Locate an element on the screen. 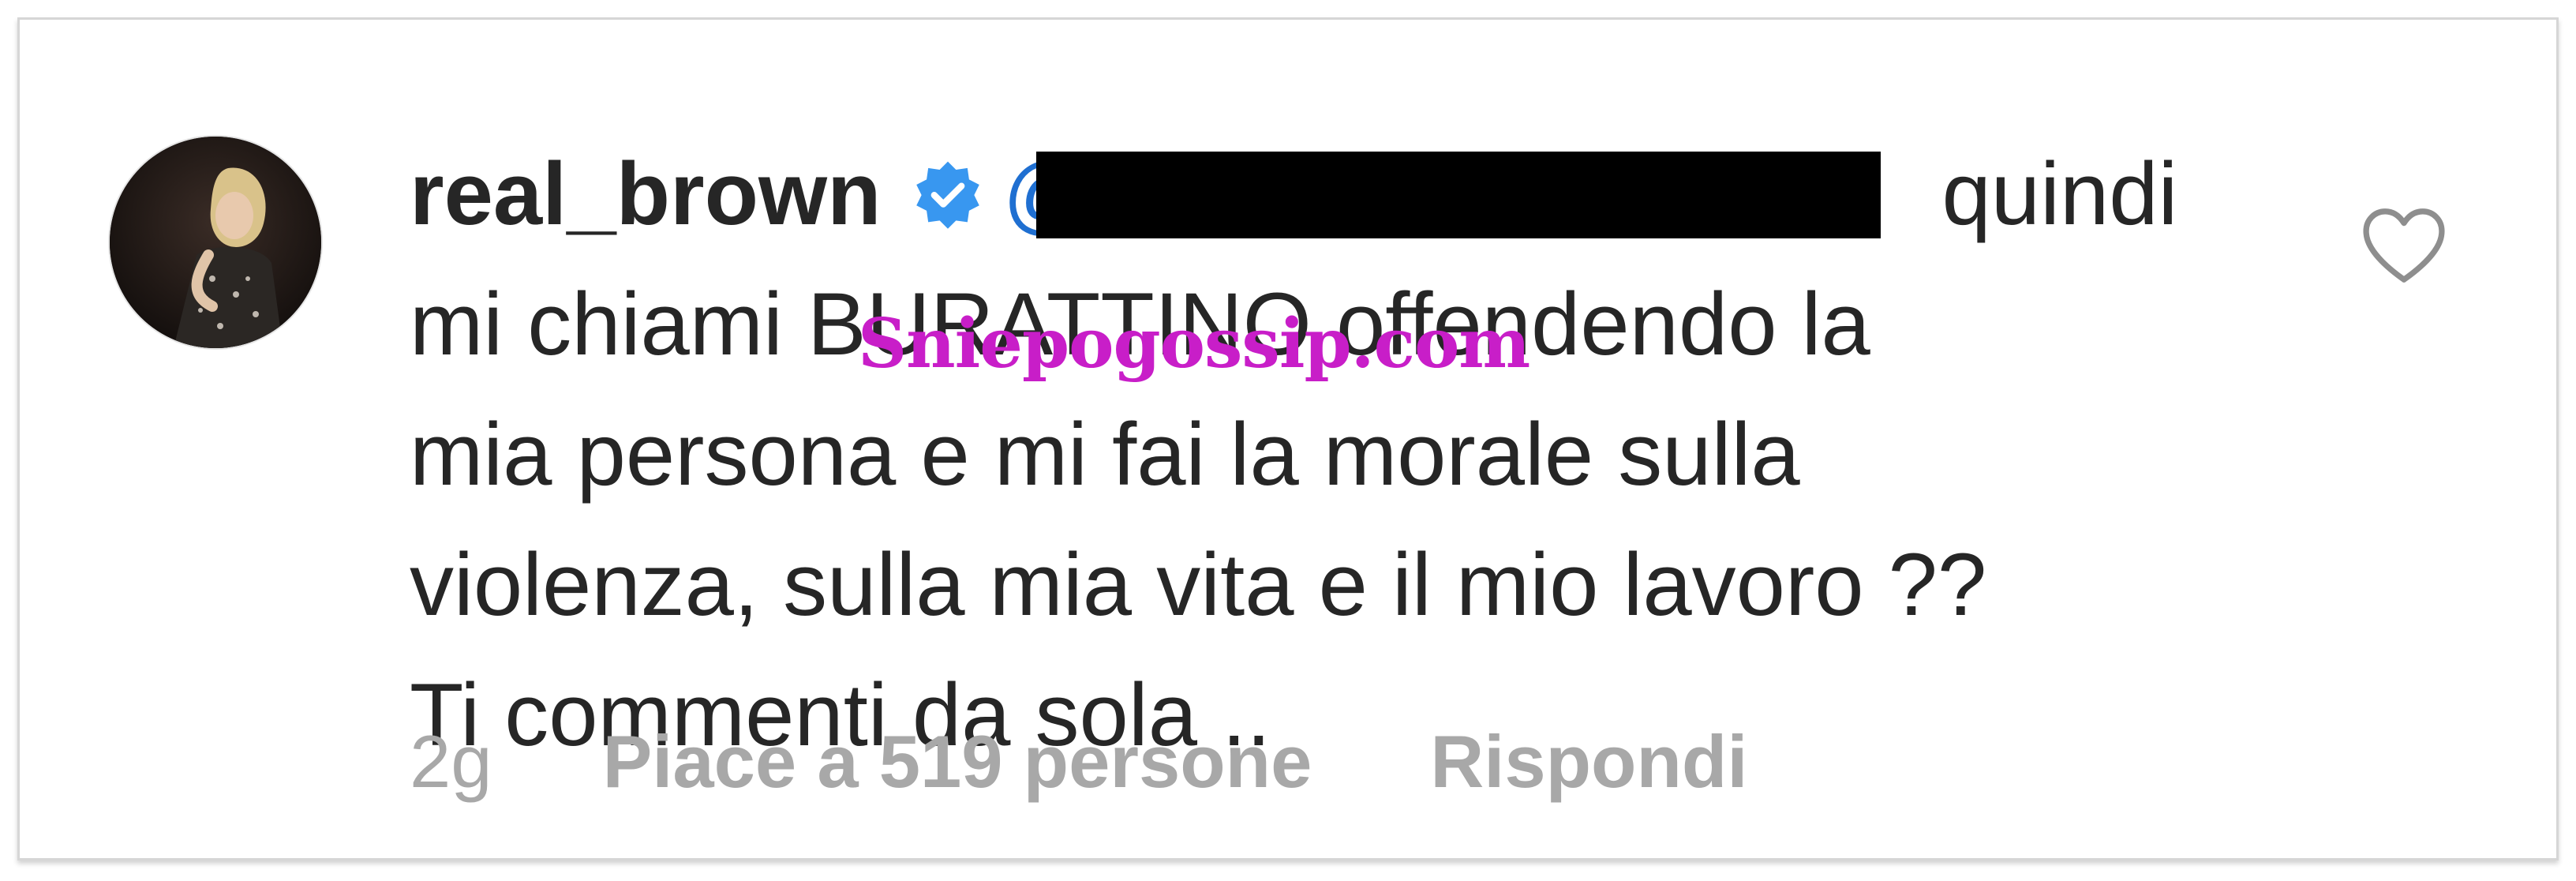  comment-text: quindi is located at coordinates (2059, 194).